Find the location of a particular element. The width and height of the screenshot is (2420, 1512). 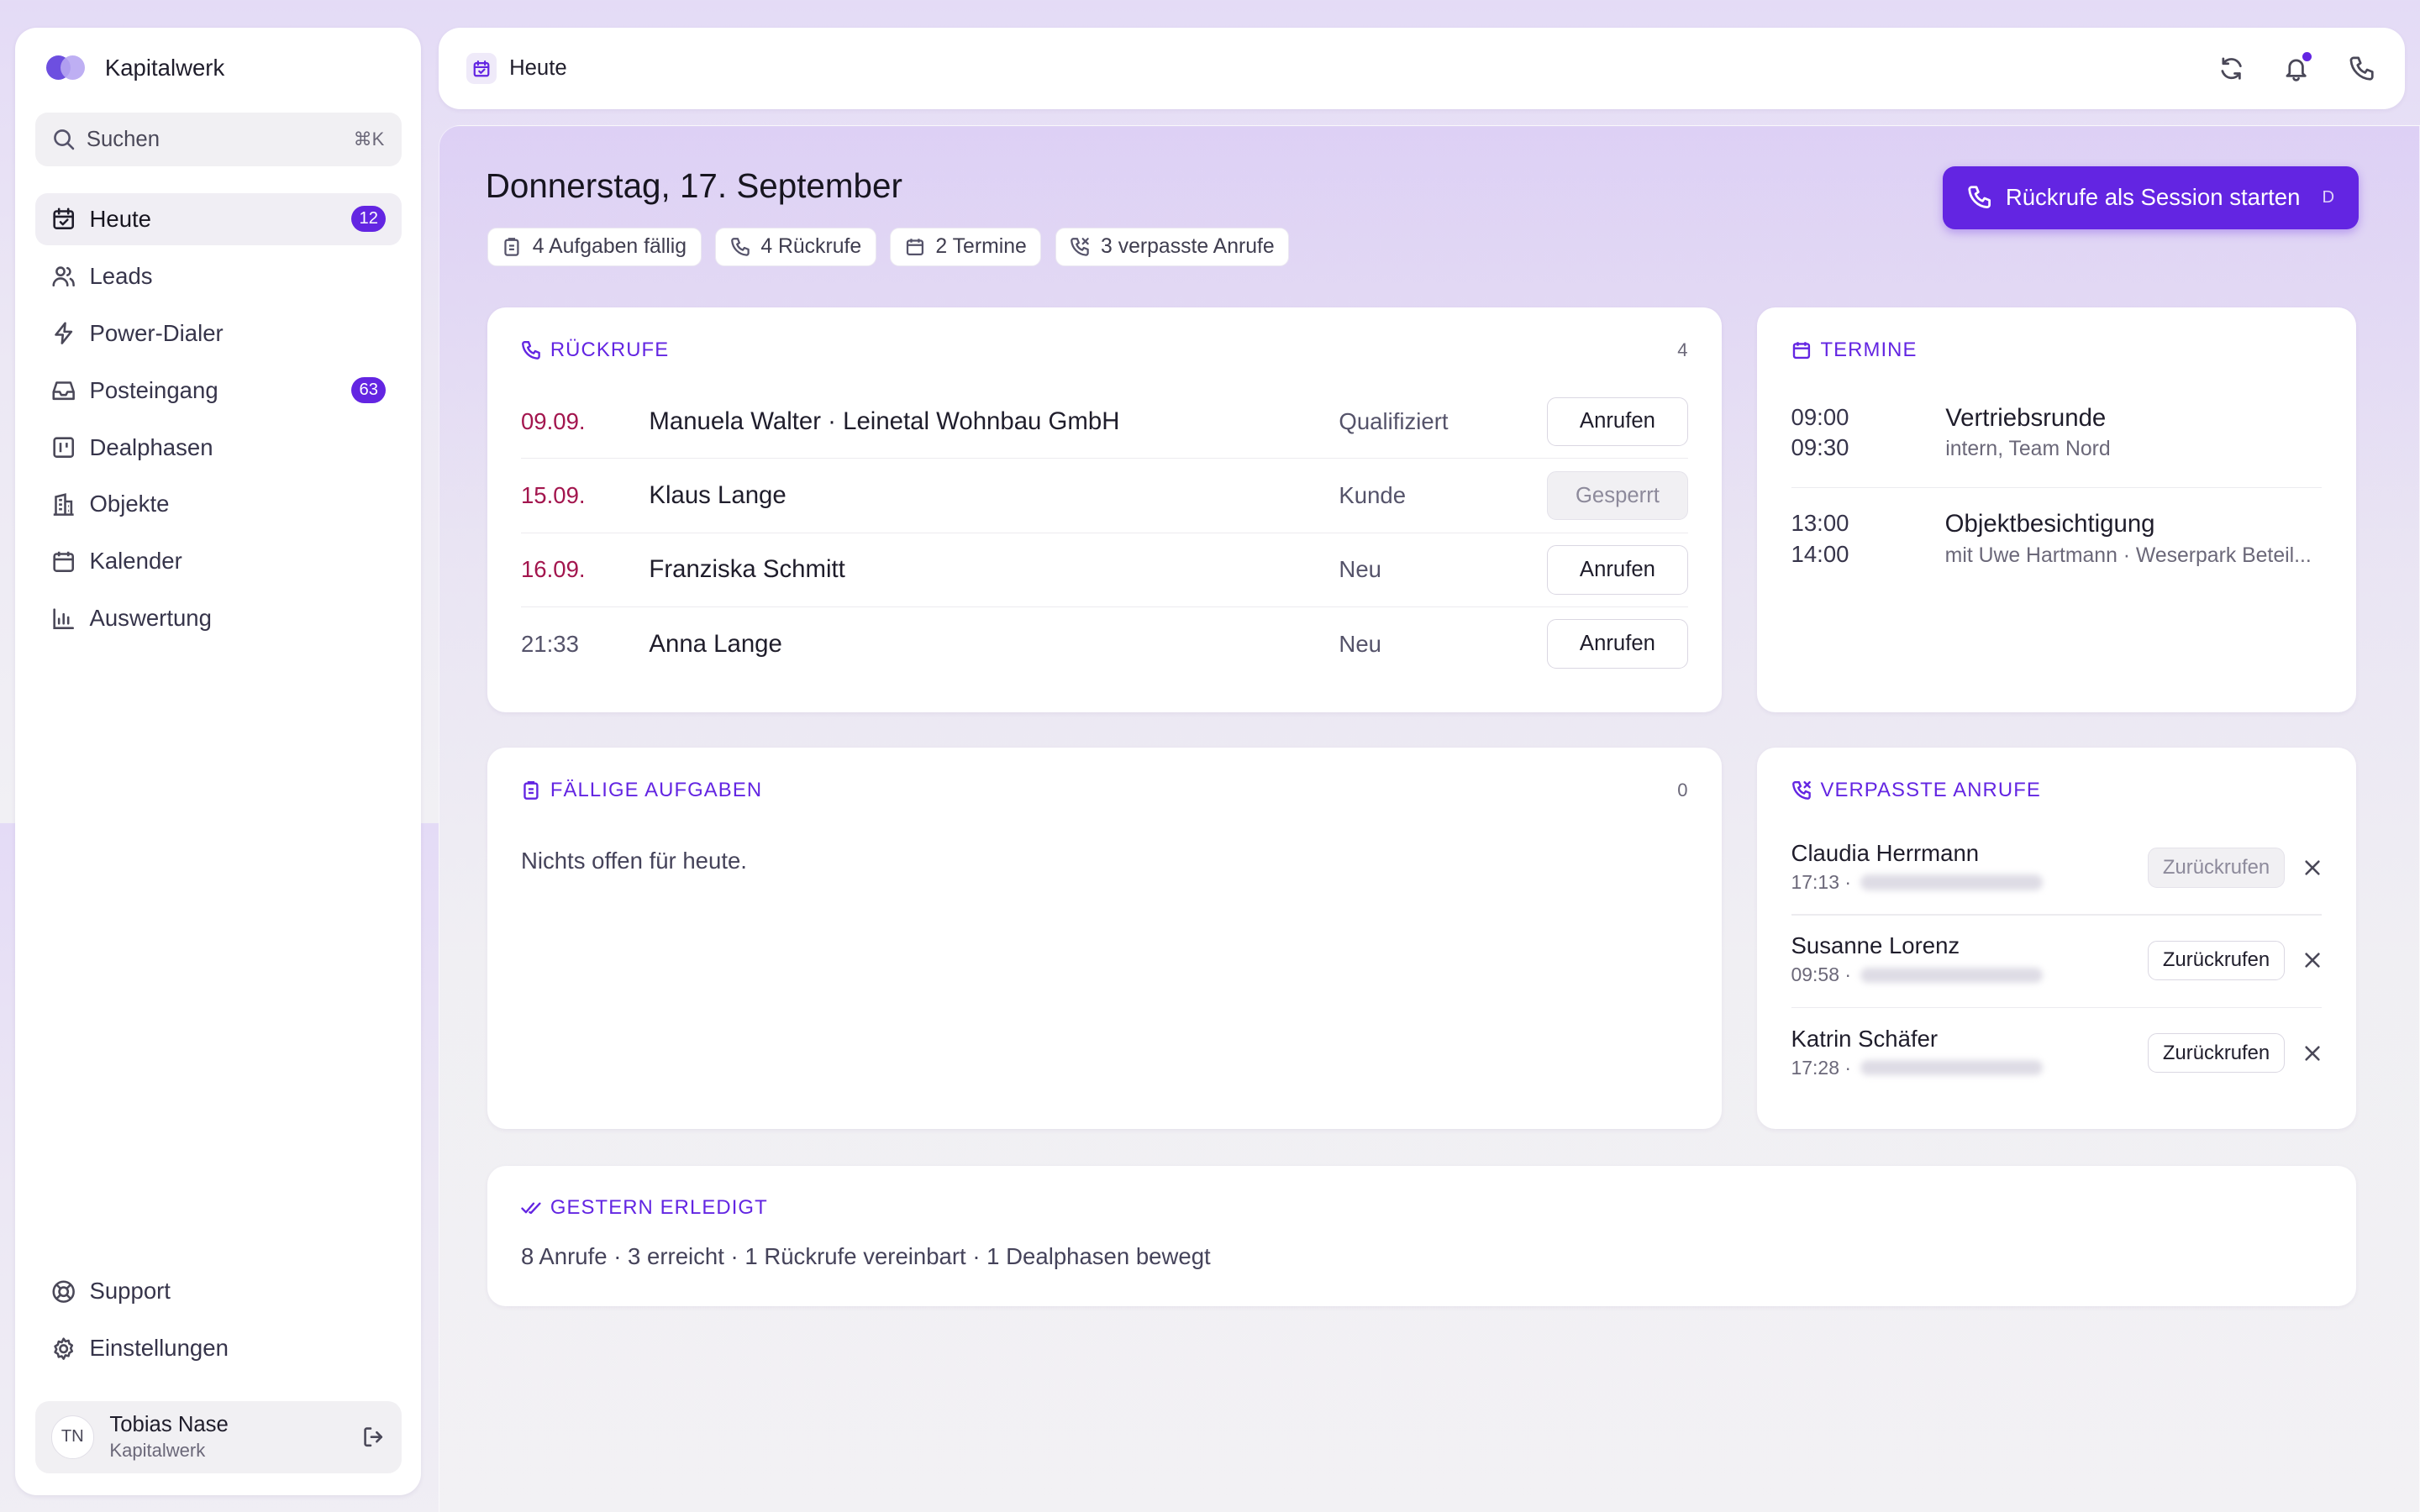

table-row: 16.09. Franziska Schmitt Neu Anrufen is located at coordinates (1104, 570).